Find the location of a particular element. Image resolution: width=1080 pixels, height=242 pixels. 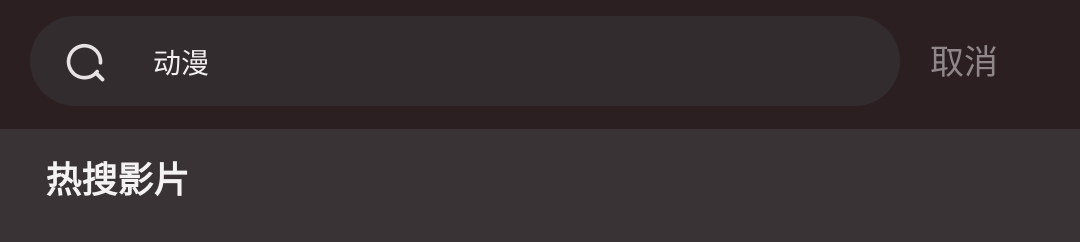

search-icon is located at coordinates (85, 62).